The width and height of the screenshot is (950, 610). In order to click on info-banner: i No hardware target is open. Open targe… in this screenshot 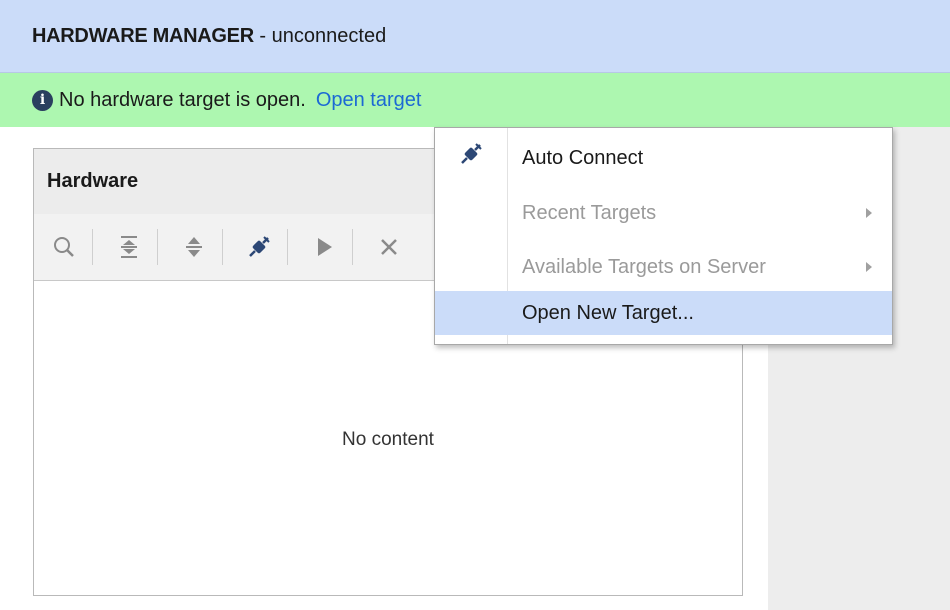, I will do `click(475, 100)`.